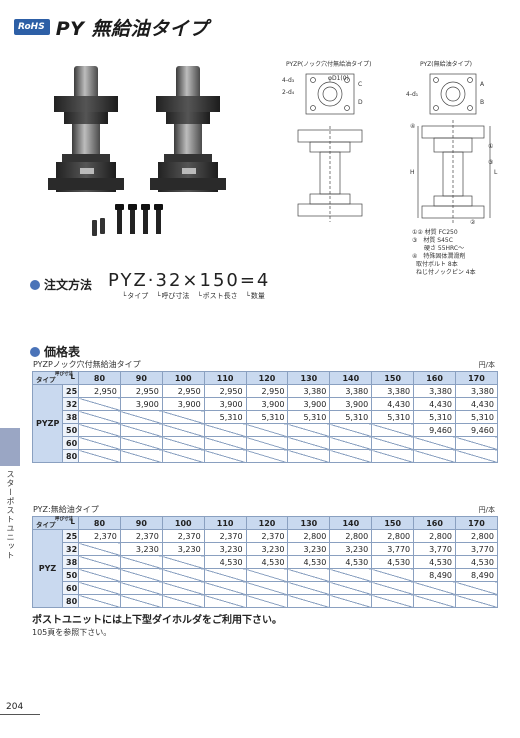 The width and height of the screenshot is (520, 738). What do you see at coordinates (70, 549) in the screenshot?
I see `diameter-cell: 32` at bounding box center [70, 549].